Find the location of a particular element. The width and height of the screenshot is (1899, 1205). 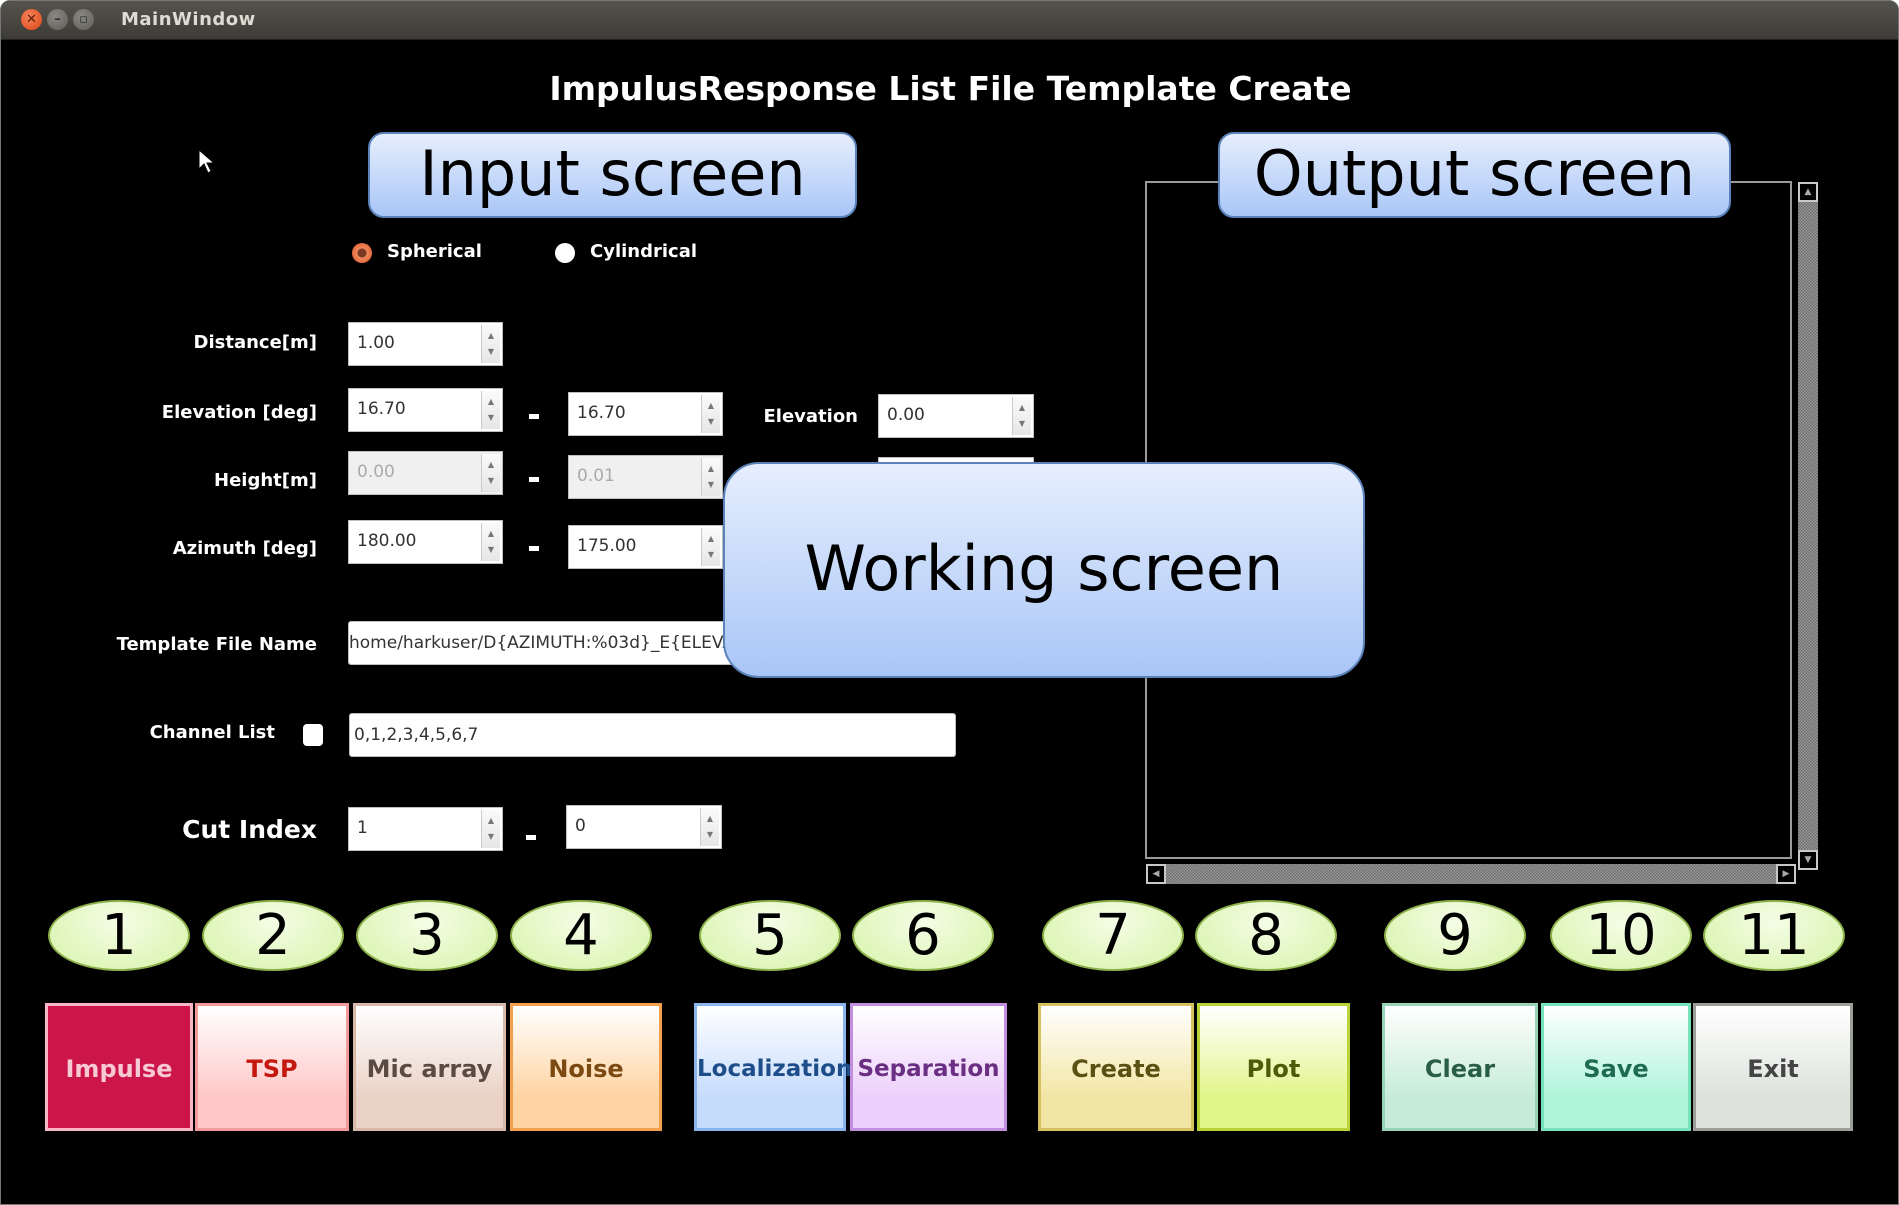

step-number: 7 is located at coordinates (1113, 935).